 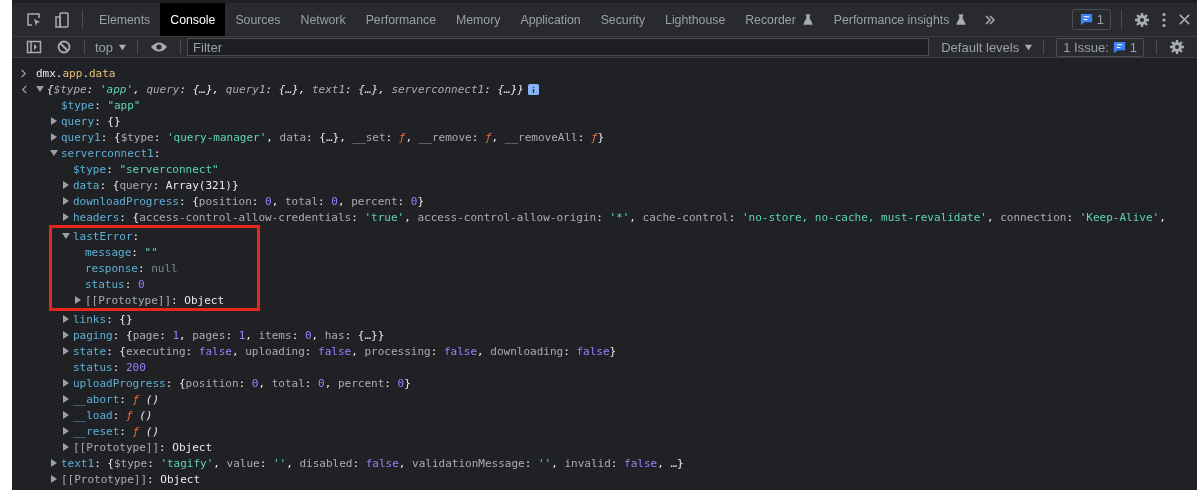 I want to click on panel-tab: Security, so click(x=623, y=19).